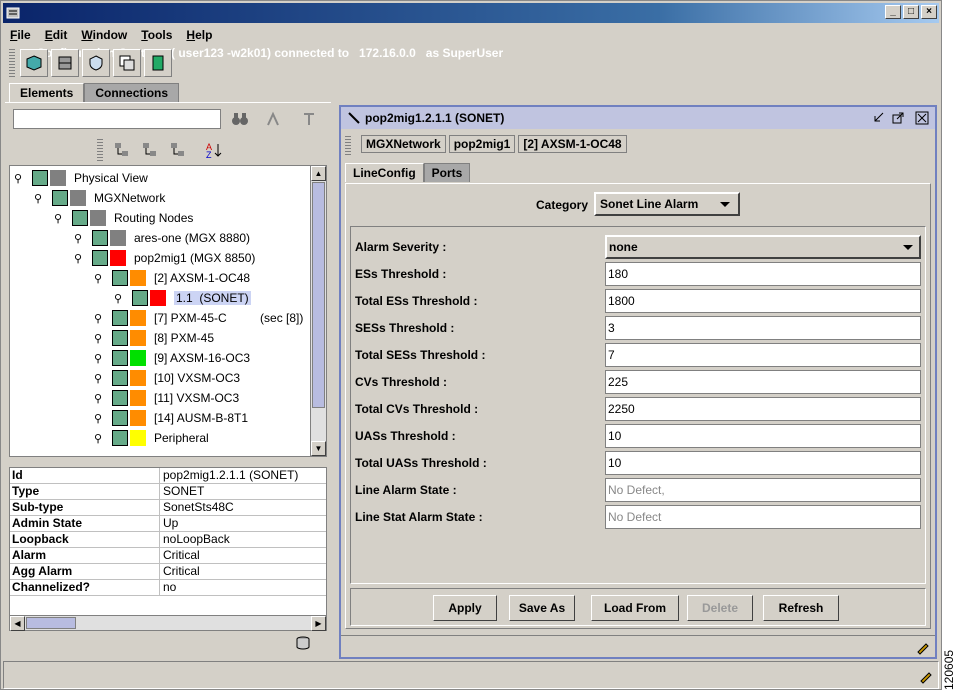 This screenshot has width=962, height=690. What do you see at coordinates (763, 274) in the screenshot?
I see `threshold-input: 180` at bounding box center [763, 274].